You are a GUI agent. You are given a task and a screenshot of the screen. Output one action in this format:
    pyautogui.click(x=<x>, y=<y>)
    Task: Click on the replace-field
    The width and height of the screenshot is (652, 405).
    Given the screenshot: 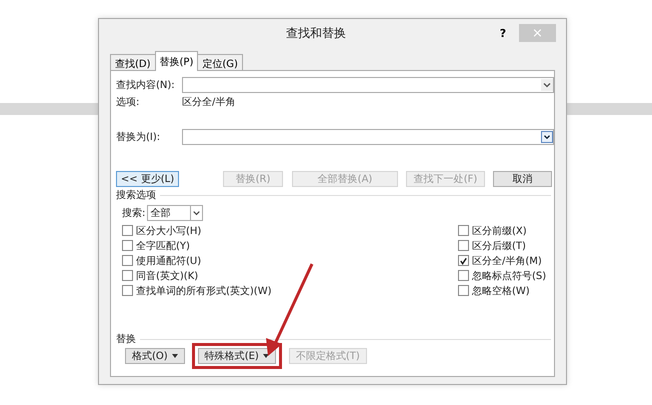 What is the action you would take?
    pyautogui.click(x=368, y=137)
    